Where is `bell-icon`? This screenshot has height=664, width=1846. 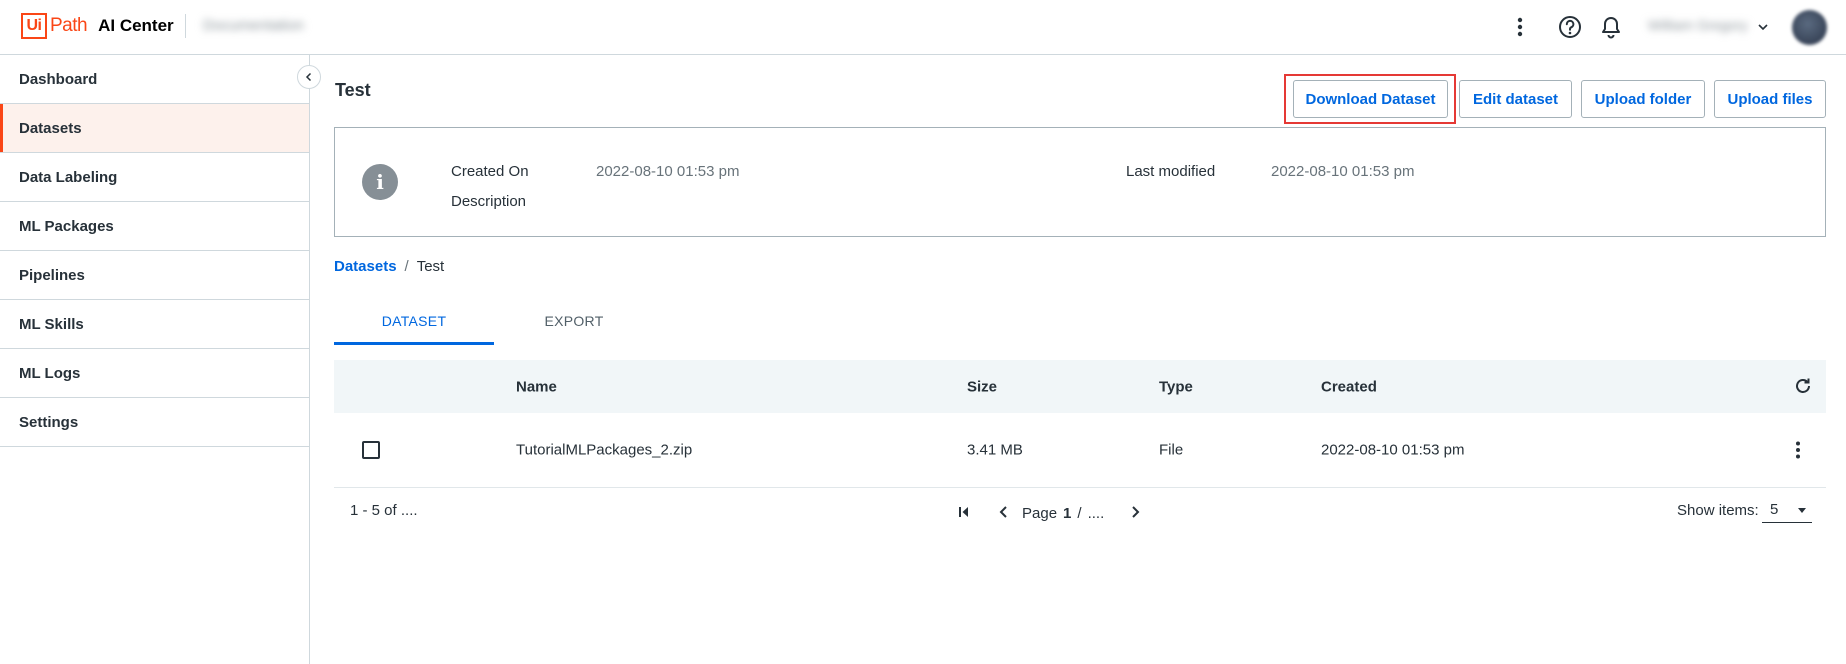
bell-icon is located at coordinates (1611, 27).